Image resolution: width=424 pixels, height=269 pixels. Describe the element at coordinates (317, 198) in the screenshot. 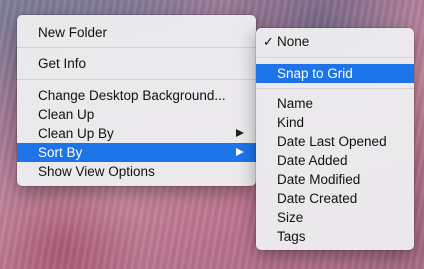

I see `menu-item-label: Date Created` at that location.